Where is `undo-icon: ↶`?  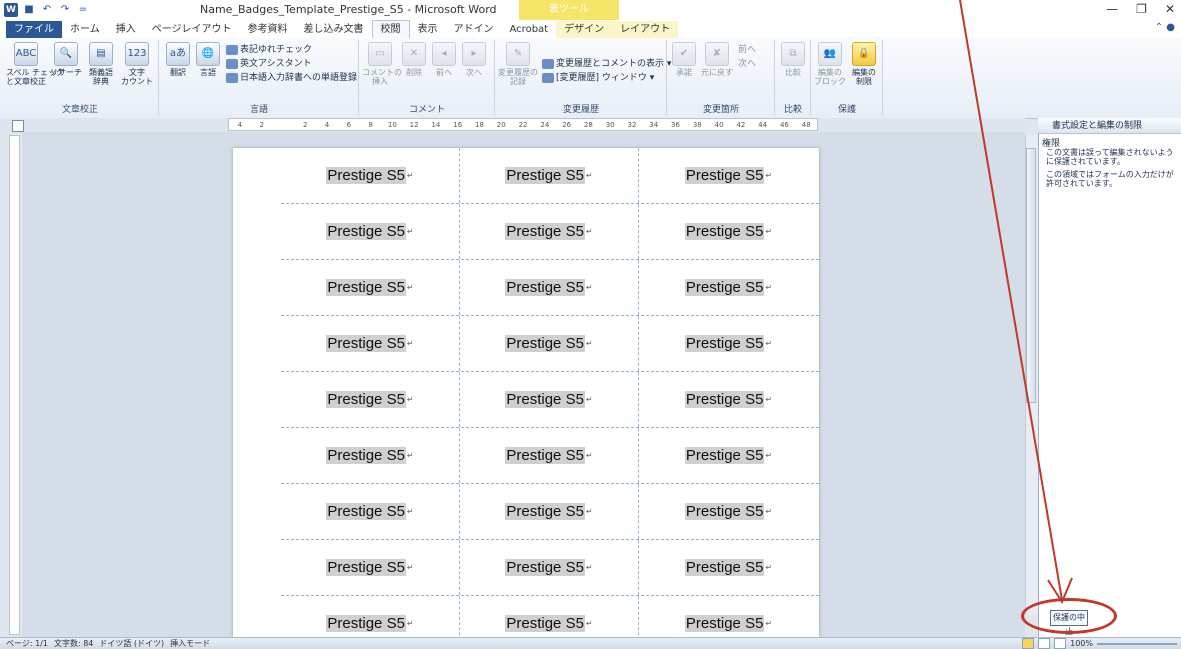
undo-icon: ↶ is located at coordinates (47, 10).